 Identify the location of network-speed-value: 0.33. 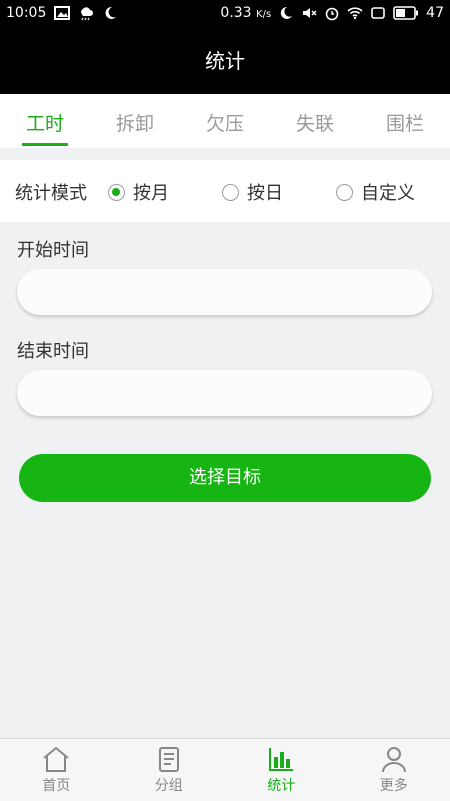
(235, 13).